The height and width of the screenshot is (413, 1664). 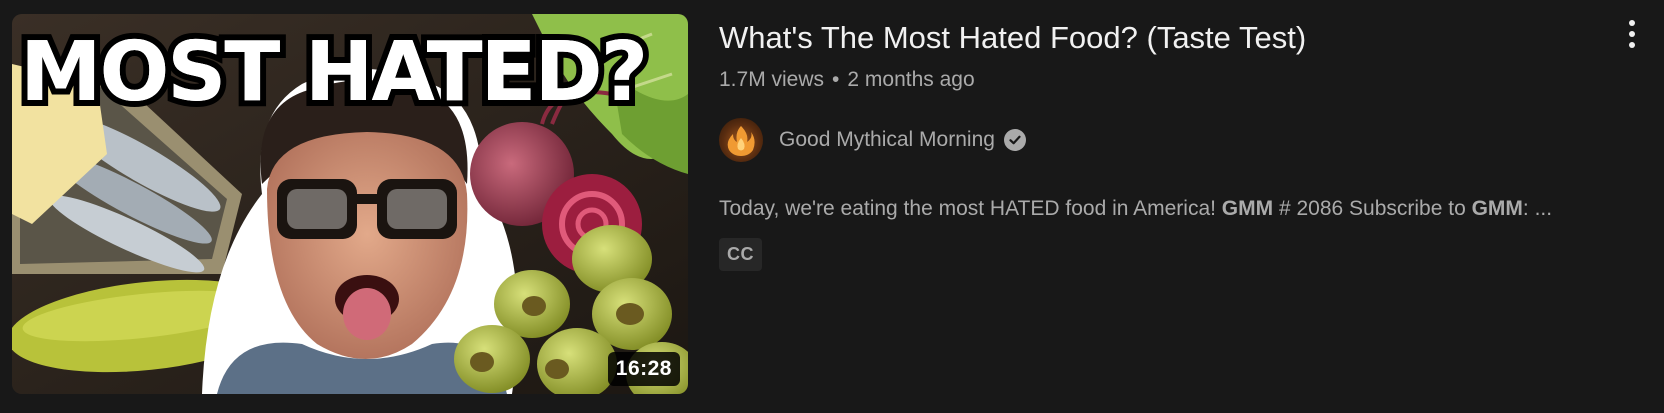 What do you see at coordinates (1372, 208) in the screenshot?
I see `description-text-2: # 2086 Subscribe to` at bounding box center [1372, 208].